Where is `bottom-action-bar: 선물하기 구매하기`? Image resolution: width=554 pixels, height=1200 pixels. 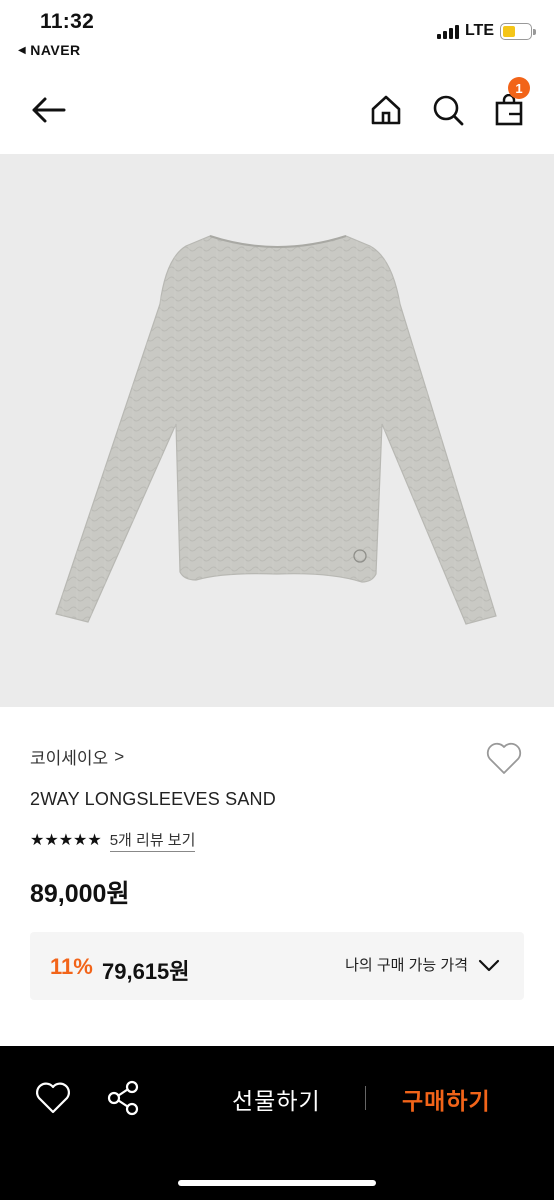 bottom-action-bar: 선물하기 구매하기 is located at coordinates (277, 1123).